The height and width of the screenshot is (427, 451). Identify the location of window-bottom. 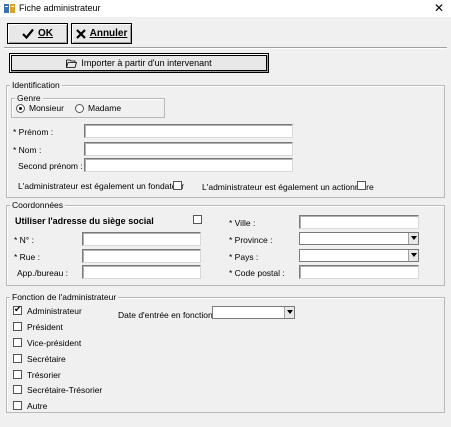
(225, 421).